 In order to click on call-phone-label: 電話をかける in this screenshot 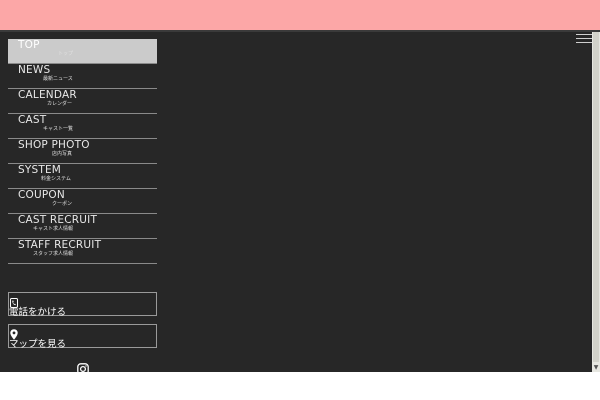, I will do `click(38, 312)`.